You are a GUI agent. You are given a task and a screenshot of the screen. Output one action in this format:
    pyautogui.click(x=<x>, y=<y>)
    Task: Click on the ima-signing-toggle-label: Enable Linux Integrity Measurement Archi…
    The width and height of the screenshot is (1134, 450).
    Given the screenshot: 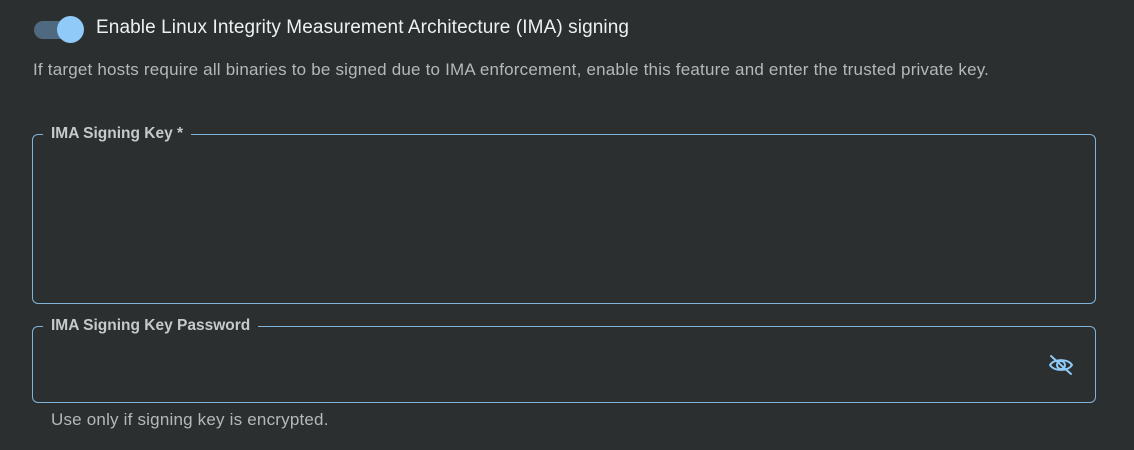 What is the action you would take?
    pyautogui.click(x=362, y=28)
    